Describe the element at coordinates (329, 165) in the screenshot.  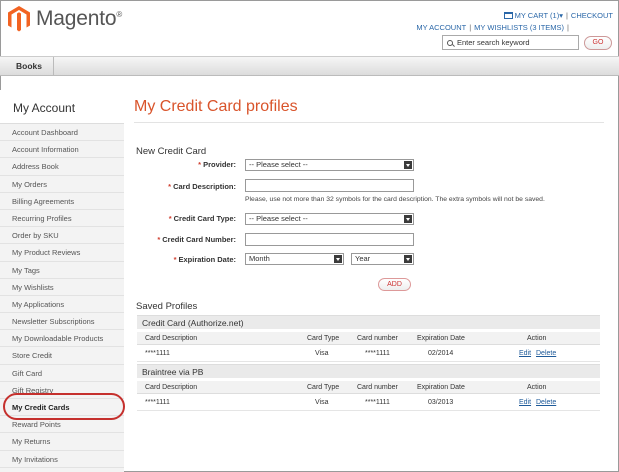
I see `provider-select: -- Please select --` at that location.